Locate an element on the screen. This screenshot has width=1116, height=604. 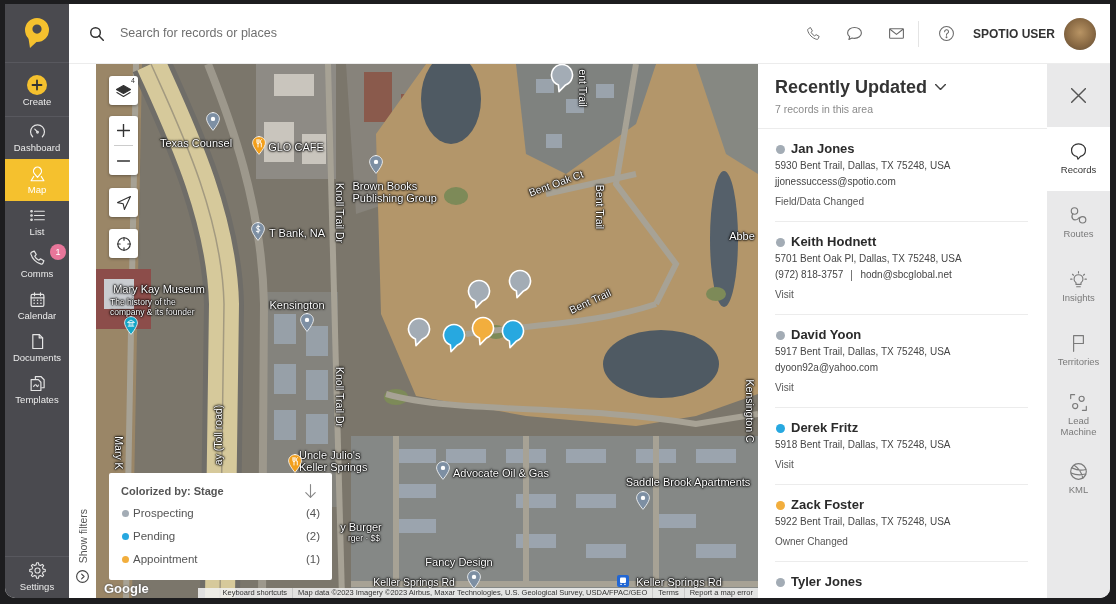
navigation-arrow-icon is located at coordinates (123, 202).